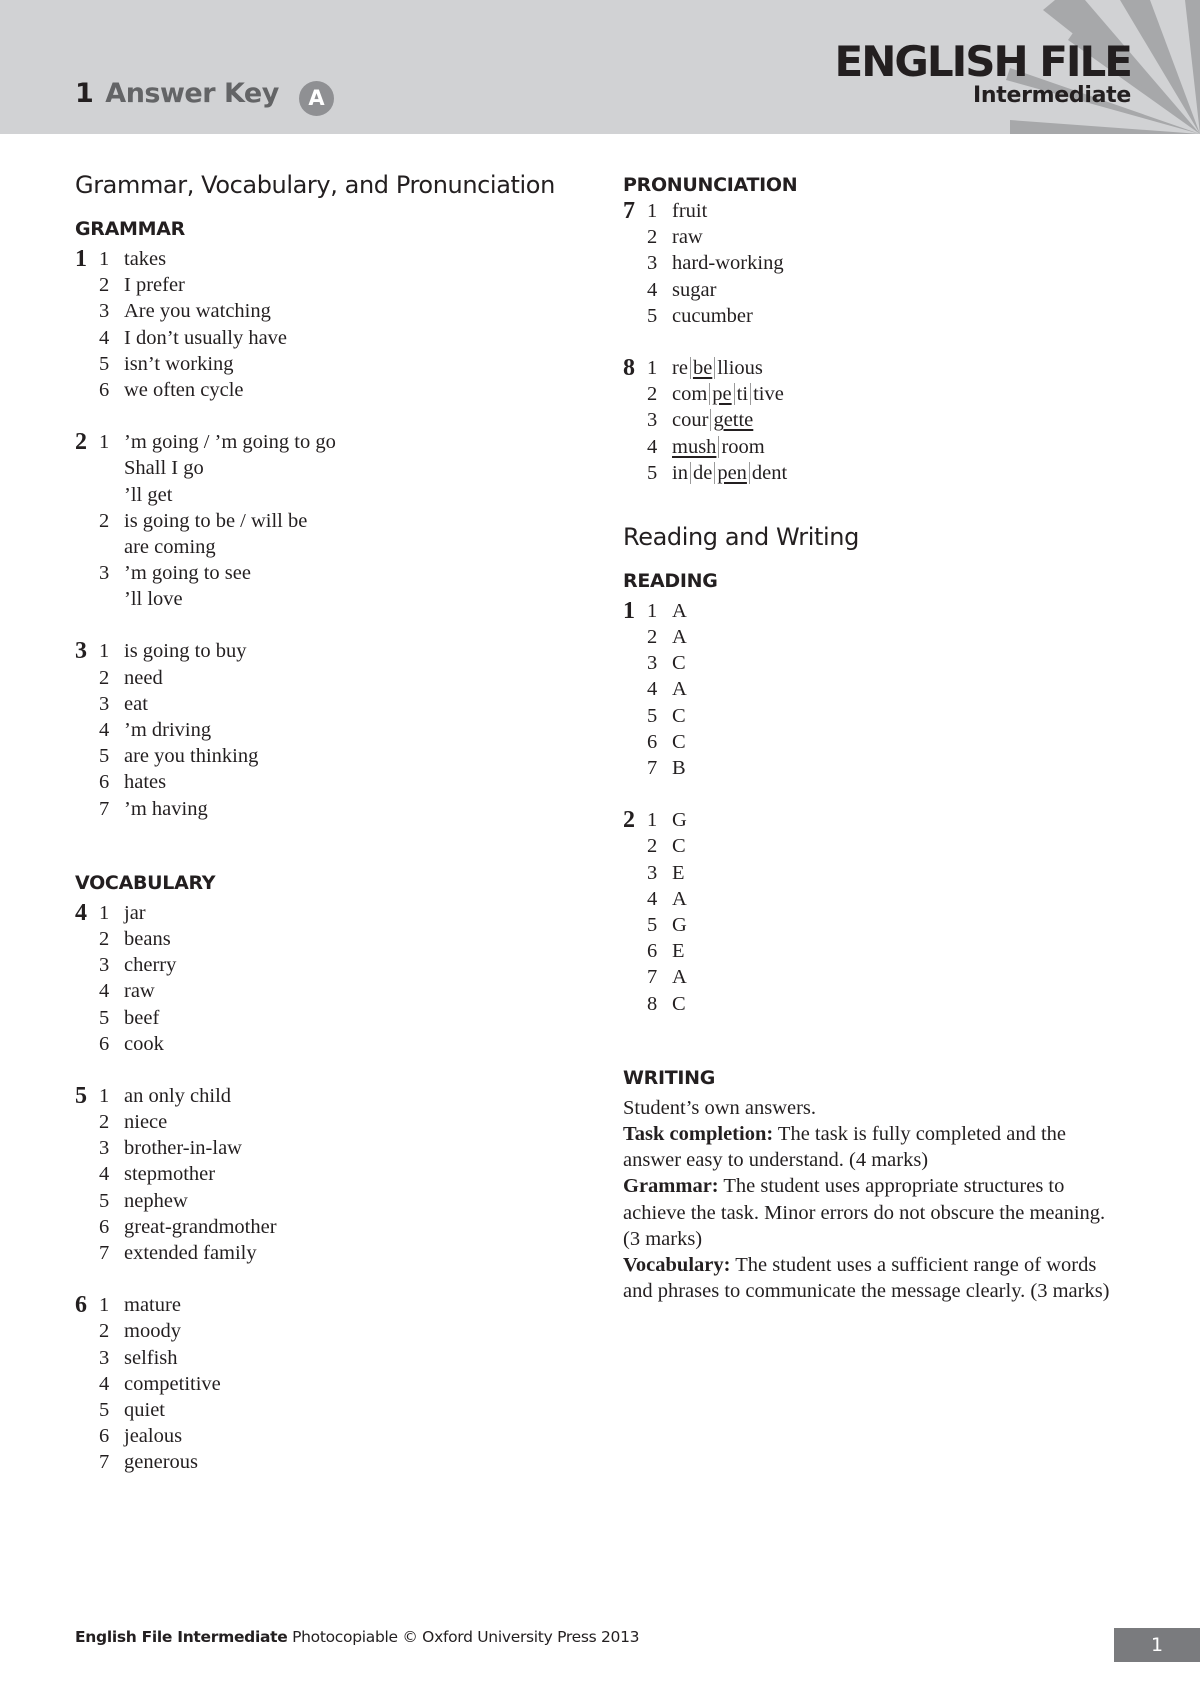 This screenshot has height=1697, width=1200. I want to click on item-answer: jealous, so click(153, 1436).